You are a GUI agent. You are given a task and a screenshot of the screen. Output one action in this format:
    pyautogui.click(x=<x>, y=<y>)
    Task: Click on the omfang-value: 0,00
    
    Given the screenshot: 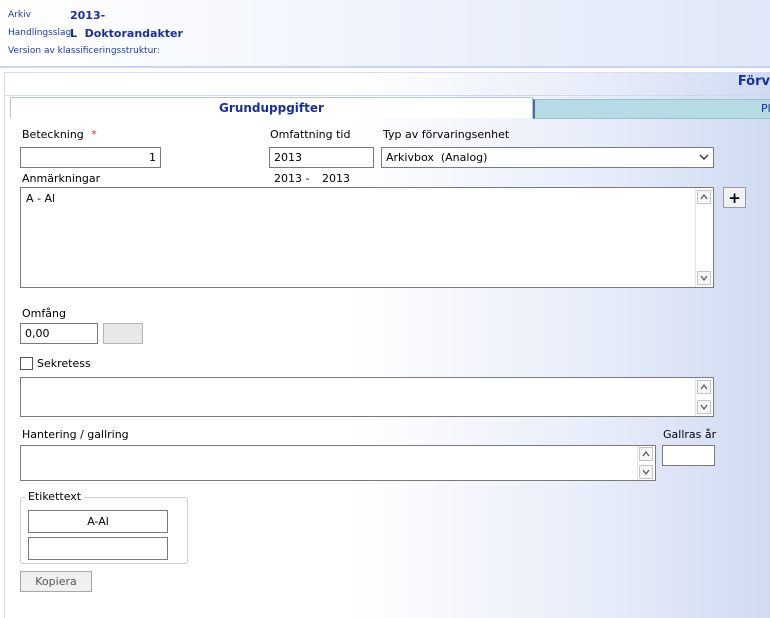 What is the action you would take?
    pyautogui.click(x=37, y=333)
    